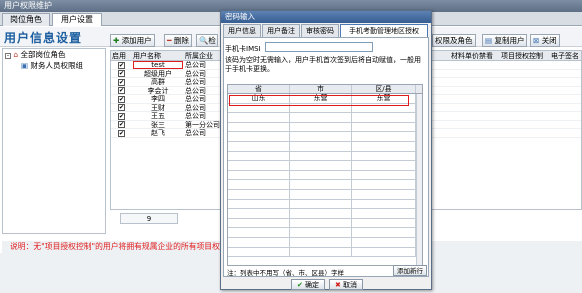  Describe the element at coordinates (8, 56) in the screenshot. I see `collapse-icon: -` at that location.